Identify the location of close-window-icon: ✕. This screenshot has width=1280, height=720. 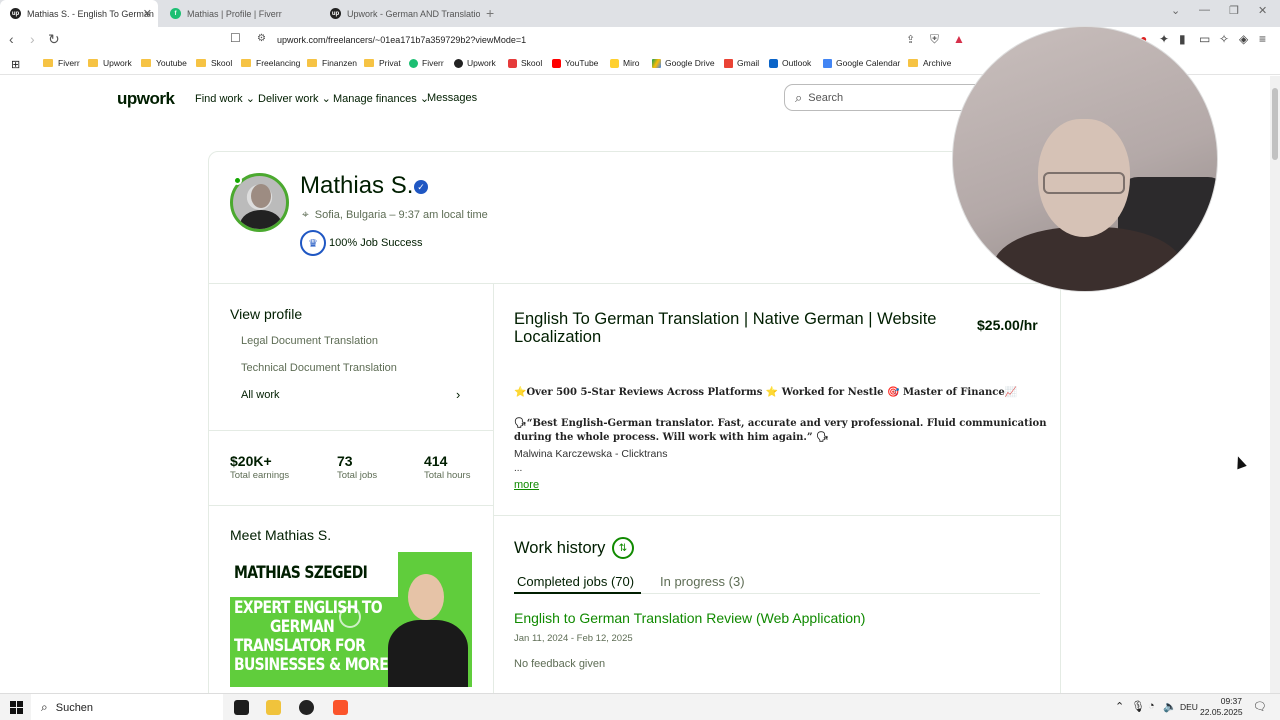
(1262, 10).